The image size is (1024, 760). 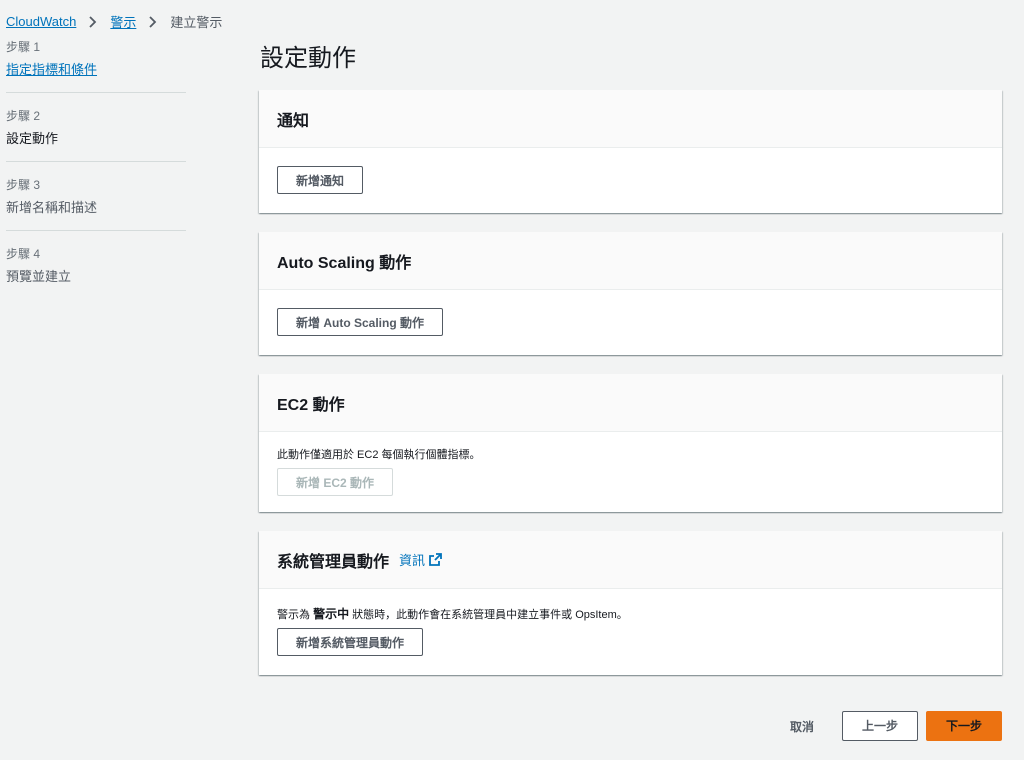 What do you see at coordinates (123, 21) in the screenshot?
I see `breadcrumb-alarms: 警示` at bounding box center [123, 21].